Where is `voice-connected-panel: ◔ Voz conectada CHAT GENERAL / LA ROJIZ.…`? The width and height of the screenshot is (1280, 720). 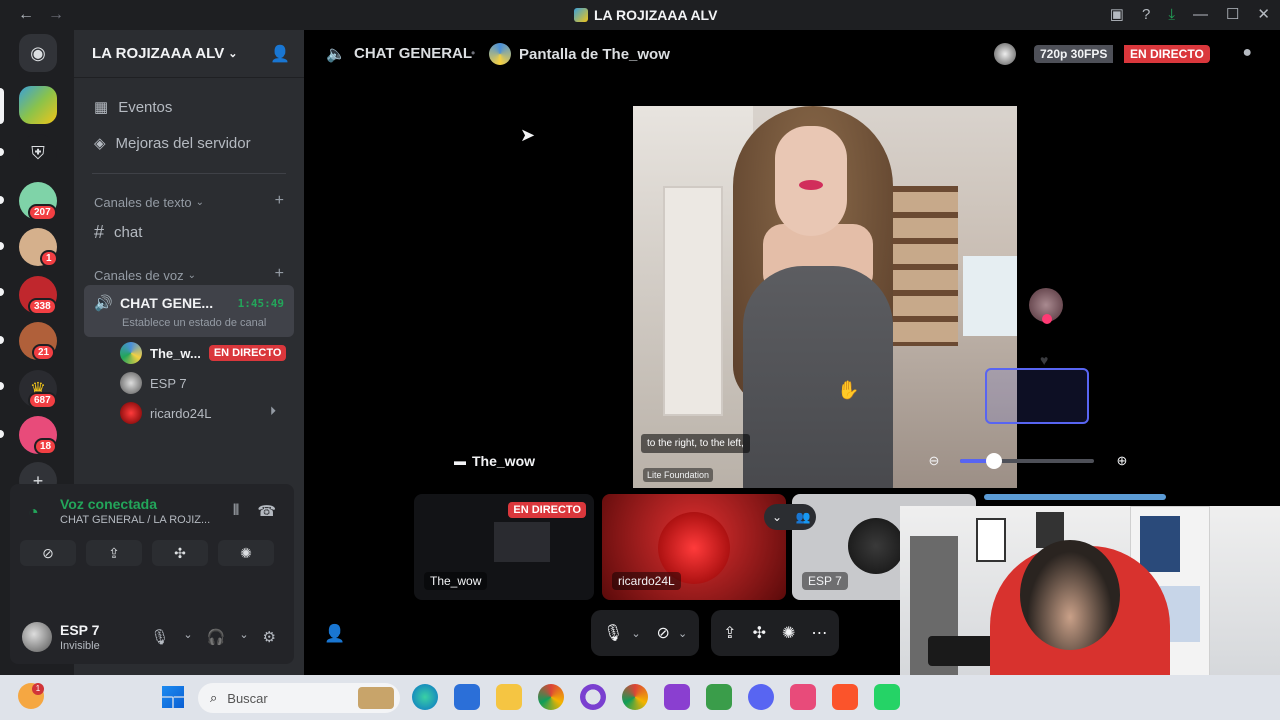
voice-connected-panel: ◔ Voz conectada CHAT GENERAL / LA ROJIZ.… is located at coordinates (152, 543).